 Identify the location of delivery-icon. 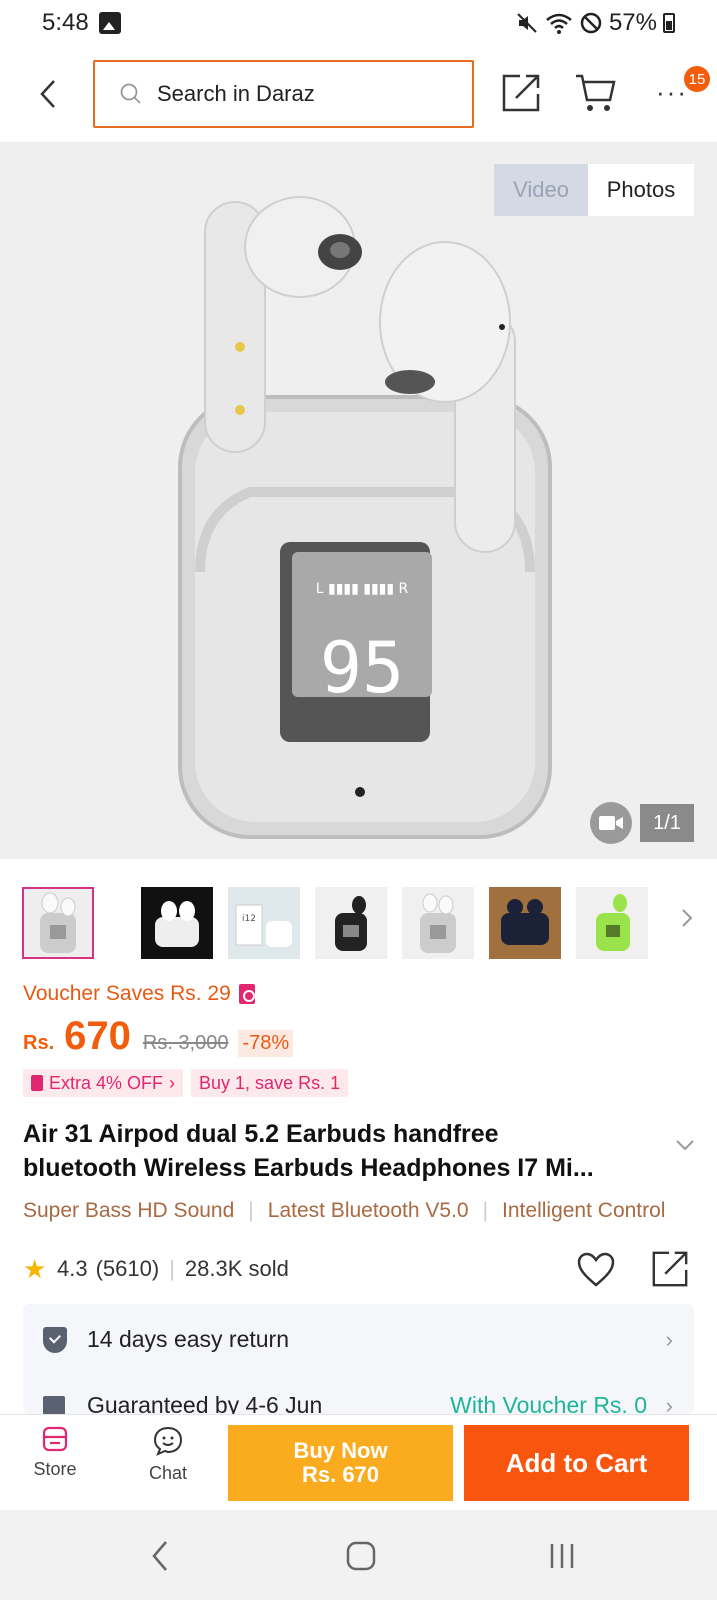
(54, 1404).